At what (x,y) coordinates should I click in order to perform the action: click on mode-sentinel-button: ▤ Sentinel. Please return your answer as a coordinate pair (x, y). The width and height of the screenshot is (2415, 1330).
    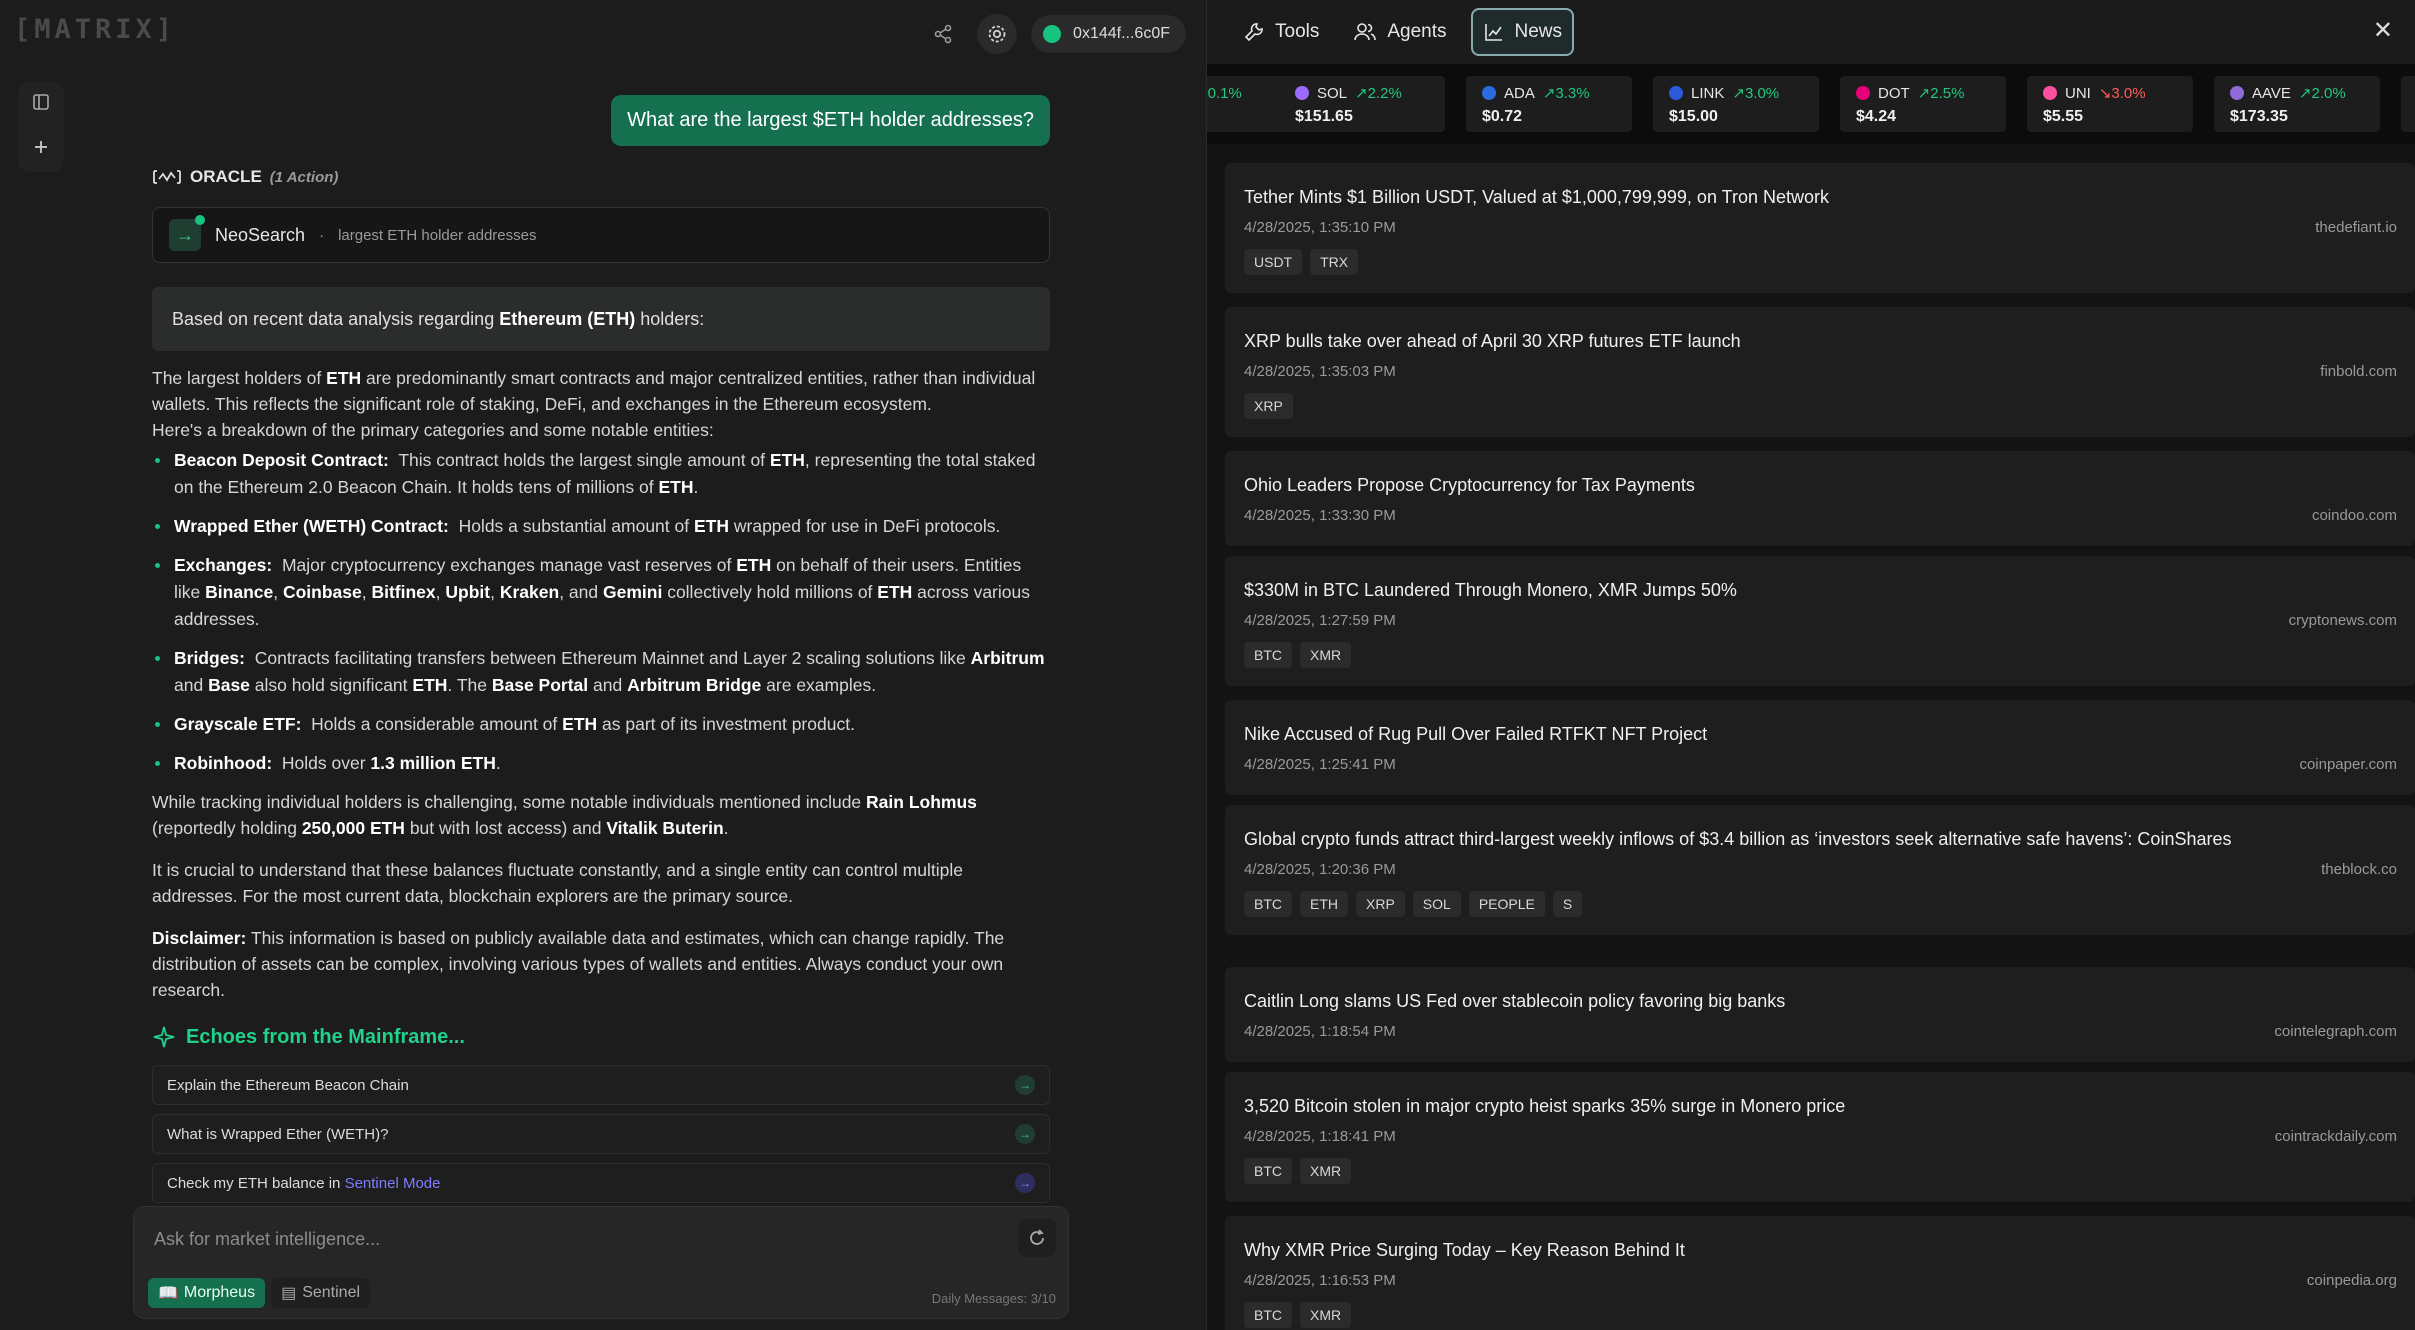
    Looking at the image, I should click on (321, 1293).